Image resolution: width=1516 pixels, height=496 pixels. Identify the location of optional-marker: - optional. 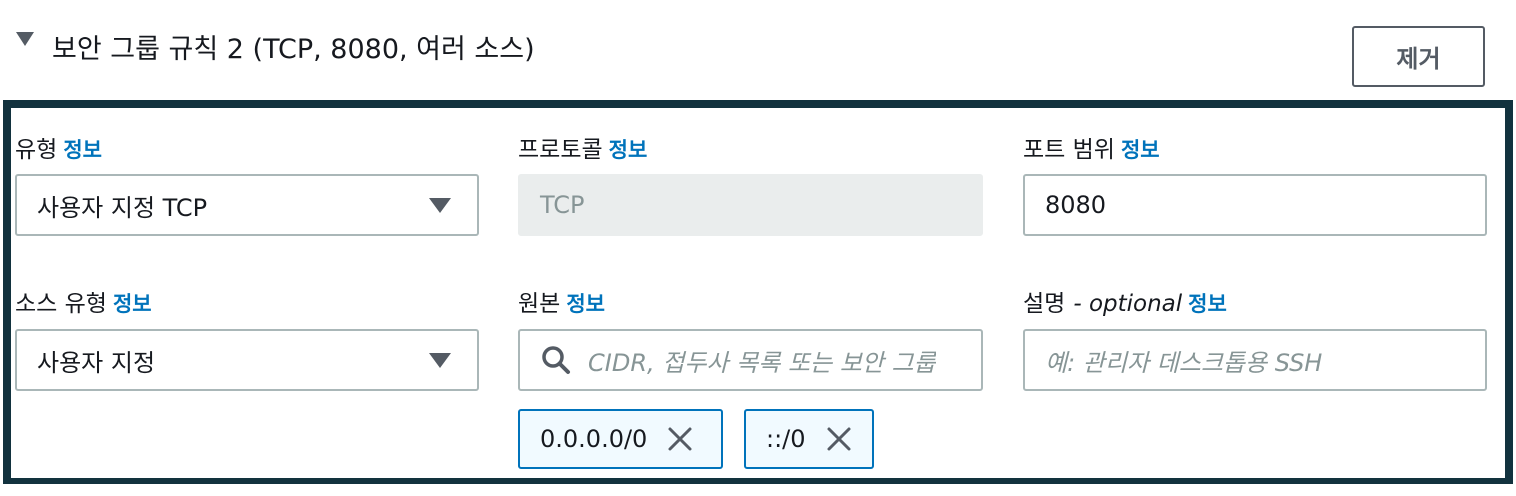
(1128, 304).